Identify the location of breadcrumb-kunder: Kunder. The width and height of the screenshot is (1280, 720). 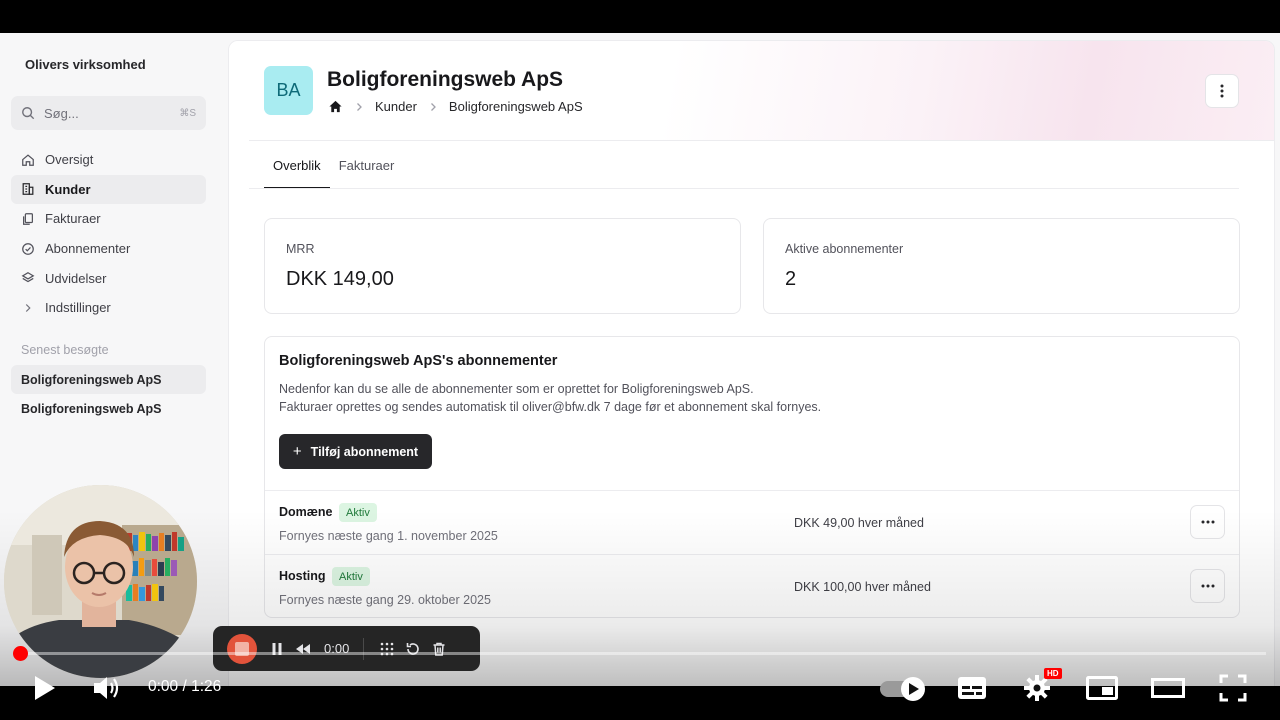
(396, 106).